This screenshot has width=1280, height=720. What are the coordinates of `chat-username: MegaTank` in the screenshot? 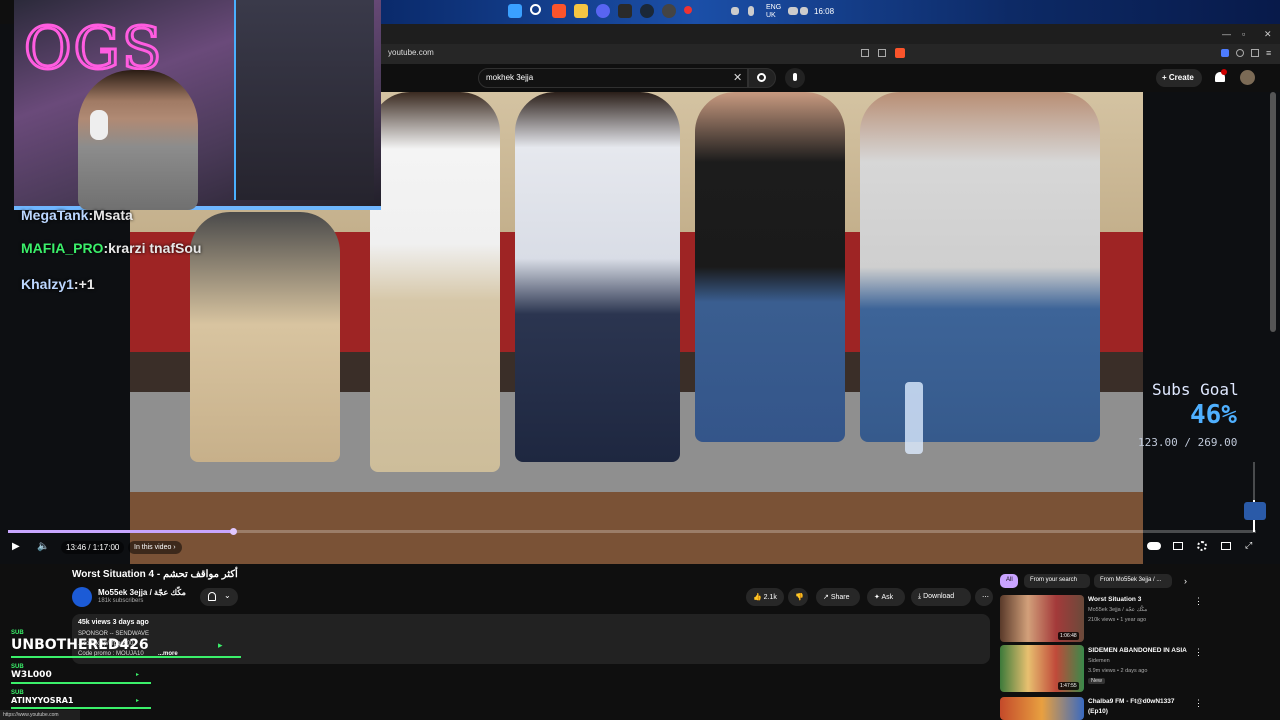 It's located at (55, 215).